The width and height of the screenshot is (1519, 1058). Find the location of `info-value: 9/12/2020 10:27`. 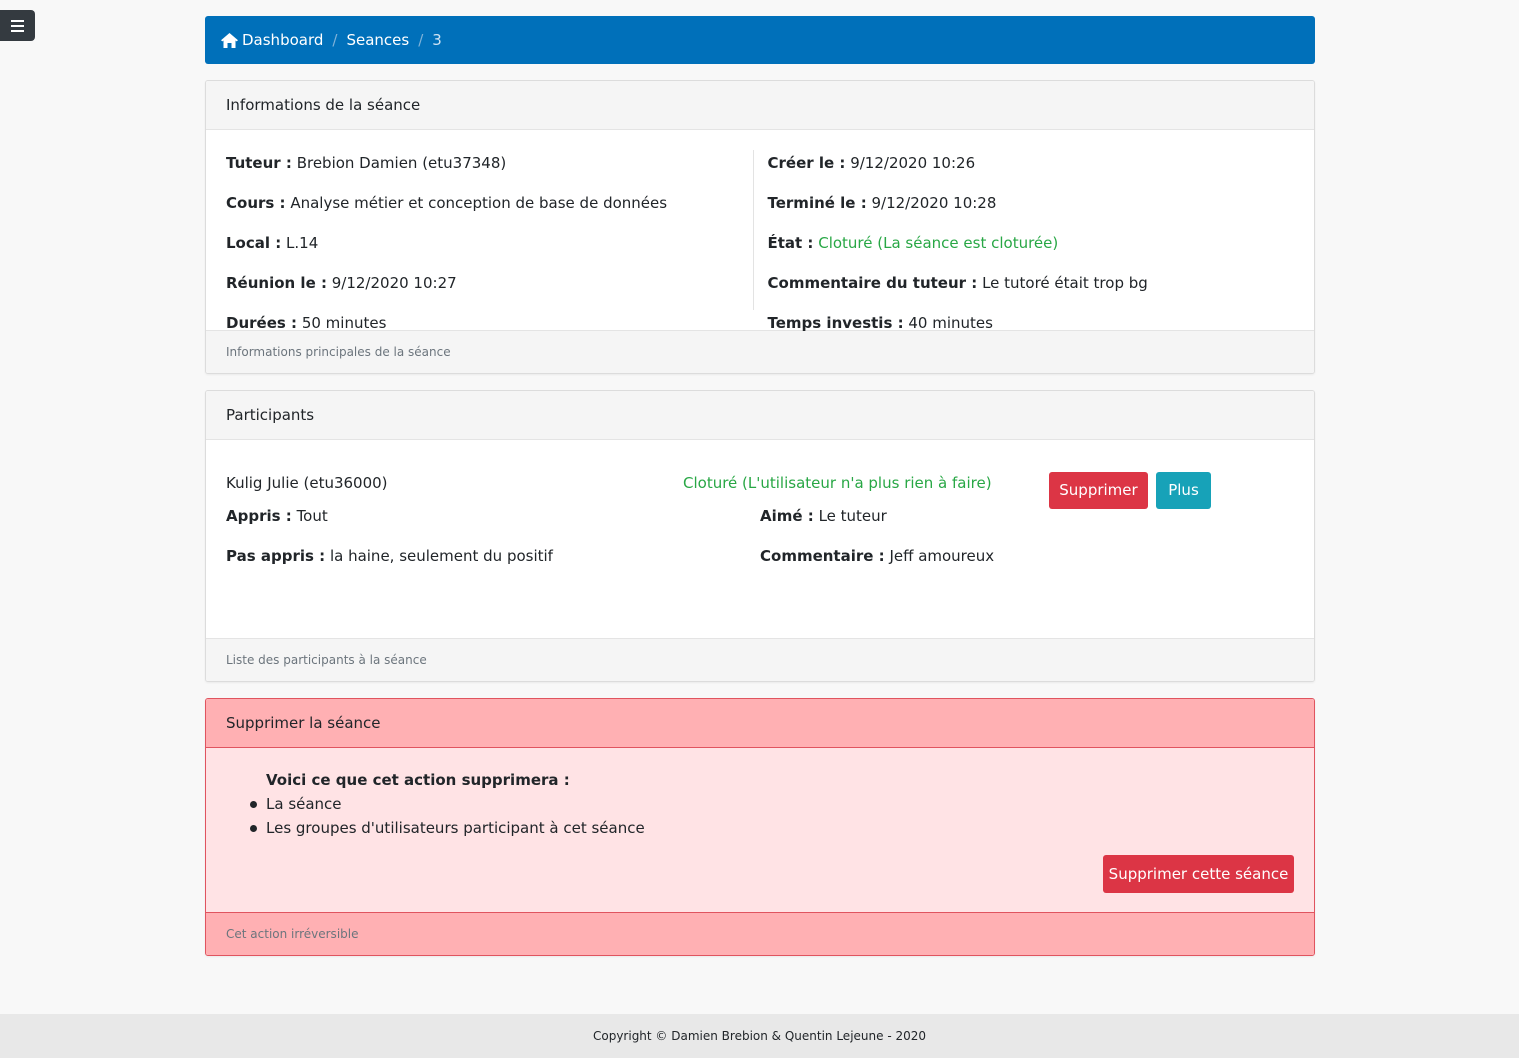

info-value: 9/12/2020 10:27 is located at coordinates (394, 283).